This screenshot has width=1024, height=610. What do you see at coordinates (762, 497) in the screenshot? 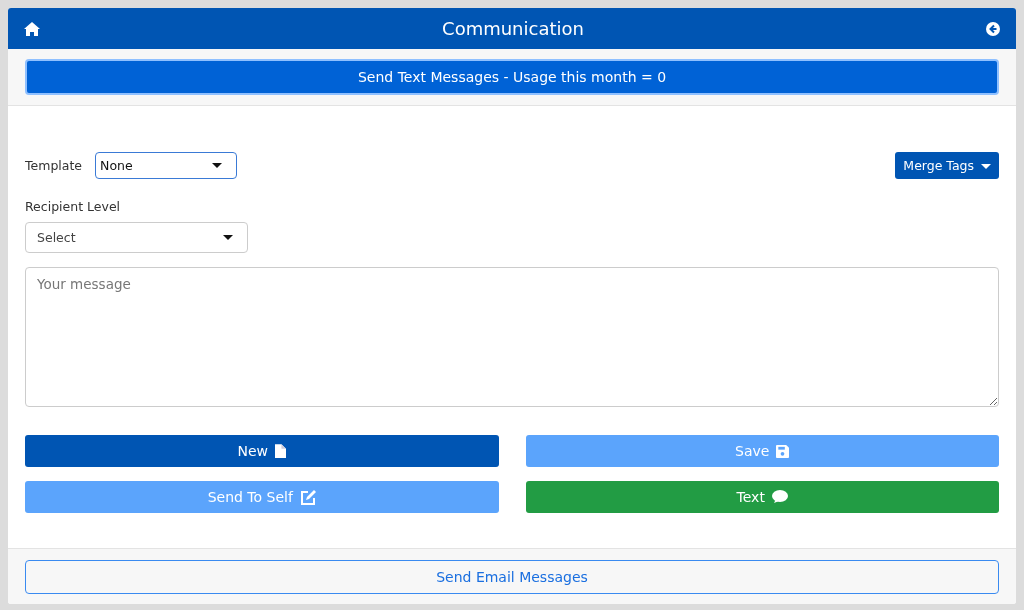
I see `action-button: Text` at bounding box center [762, 497].